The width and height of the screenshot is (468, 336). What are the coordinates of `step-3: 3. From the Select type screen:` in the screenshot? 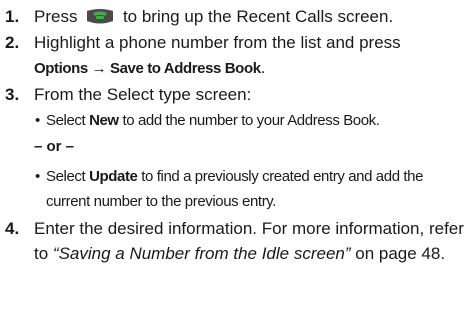 It's located at (234, 94).